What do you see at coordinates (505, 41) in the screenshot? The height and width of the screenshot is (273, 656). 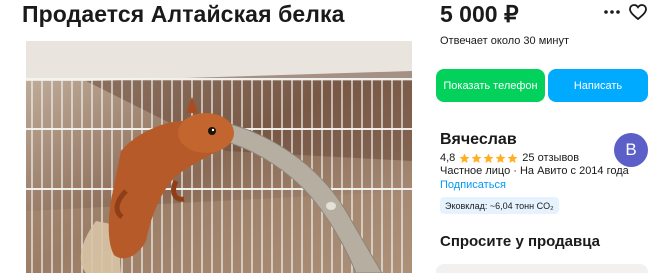 I see `response-time: Отвечает около 30 минут` at bounding box center [505, 41].